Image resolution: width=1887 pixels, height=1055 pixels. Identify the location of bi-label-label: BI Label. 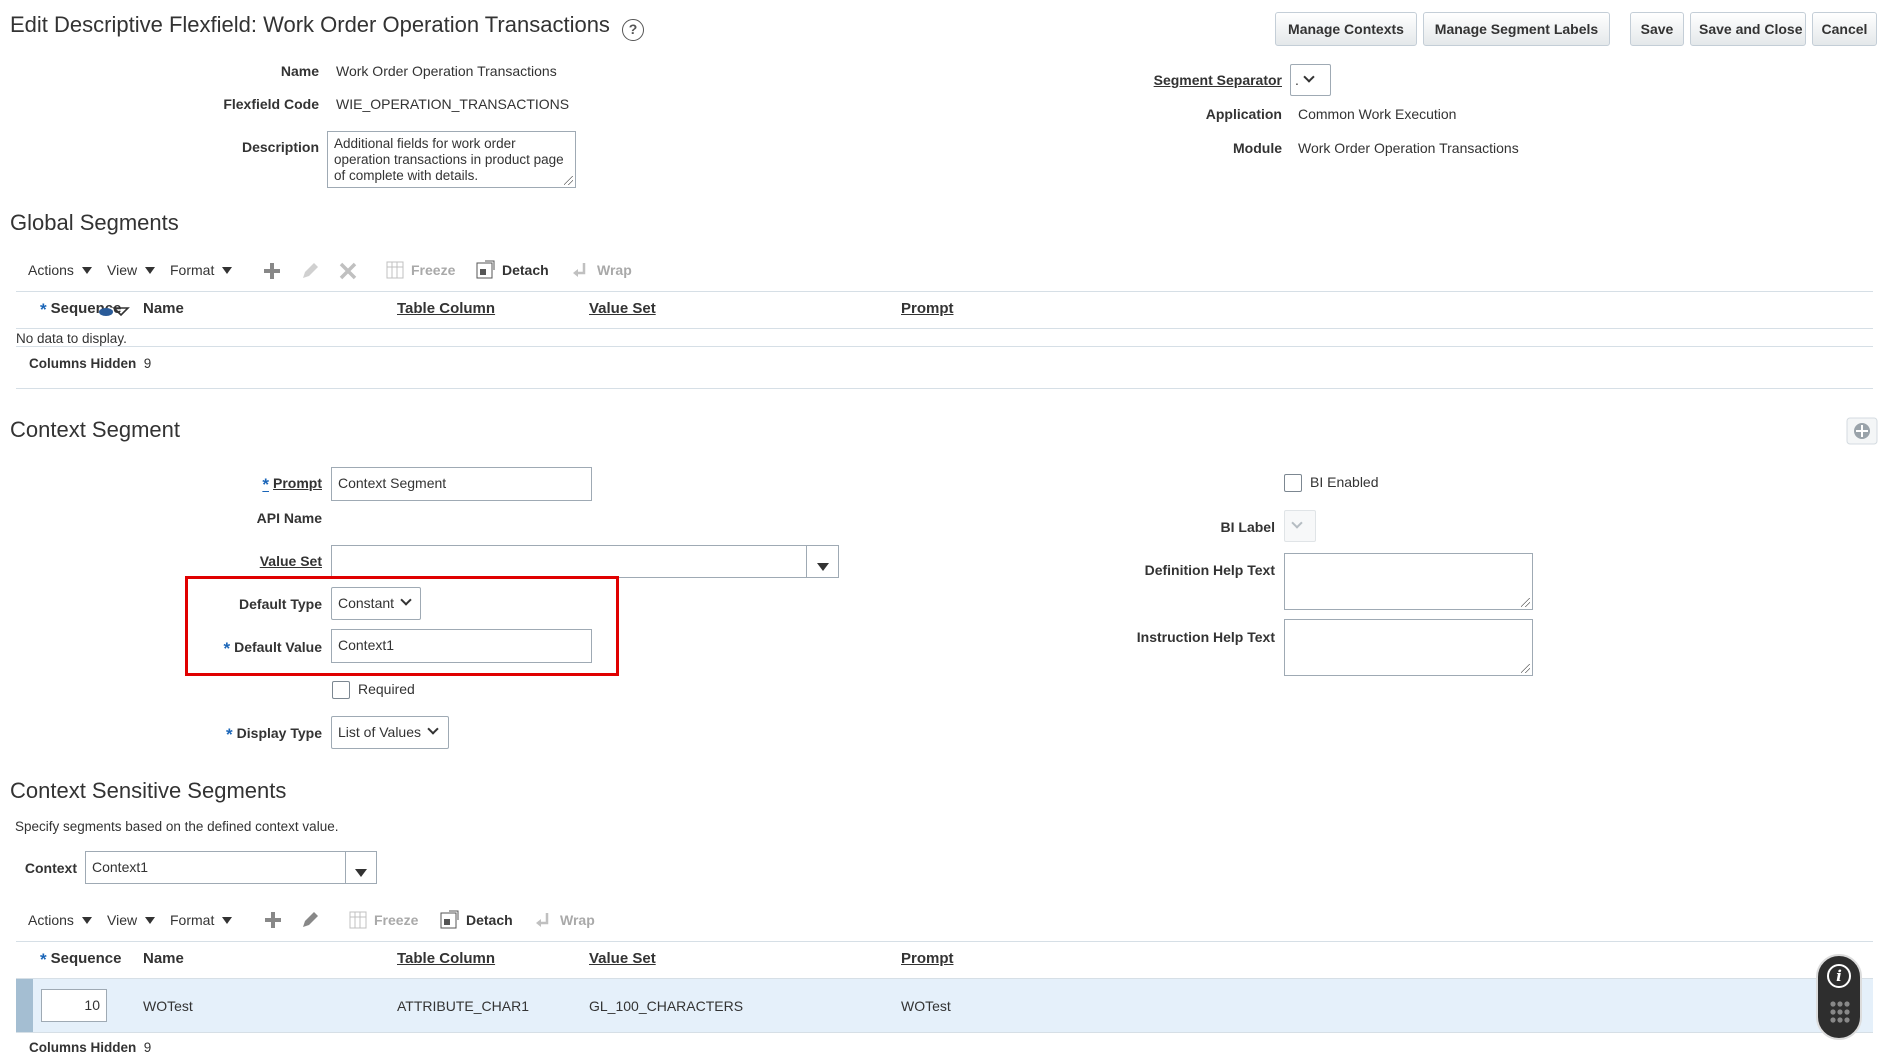
(1247, 527).